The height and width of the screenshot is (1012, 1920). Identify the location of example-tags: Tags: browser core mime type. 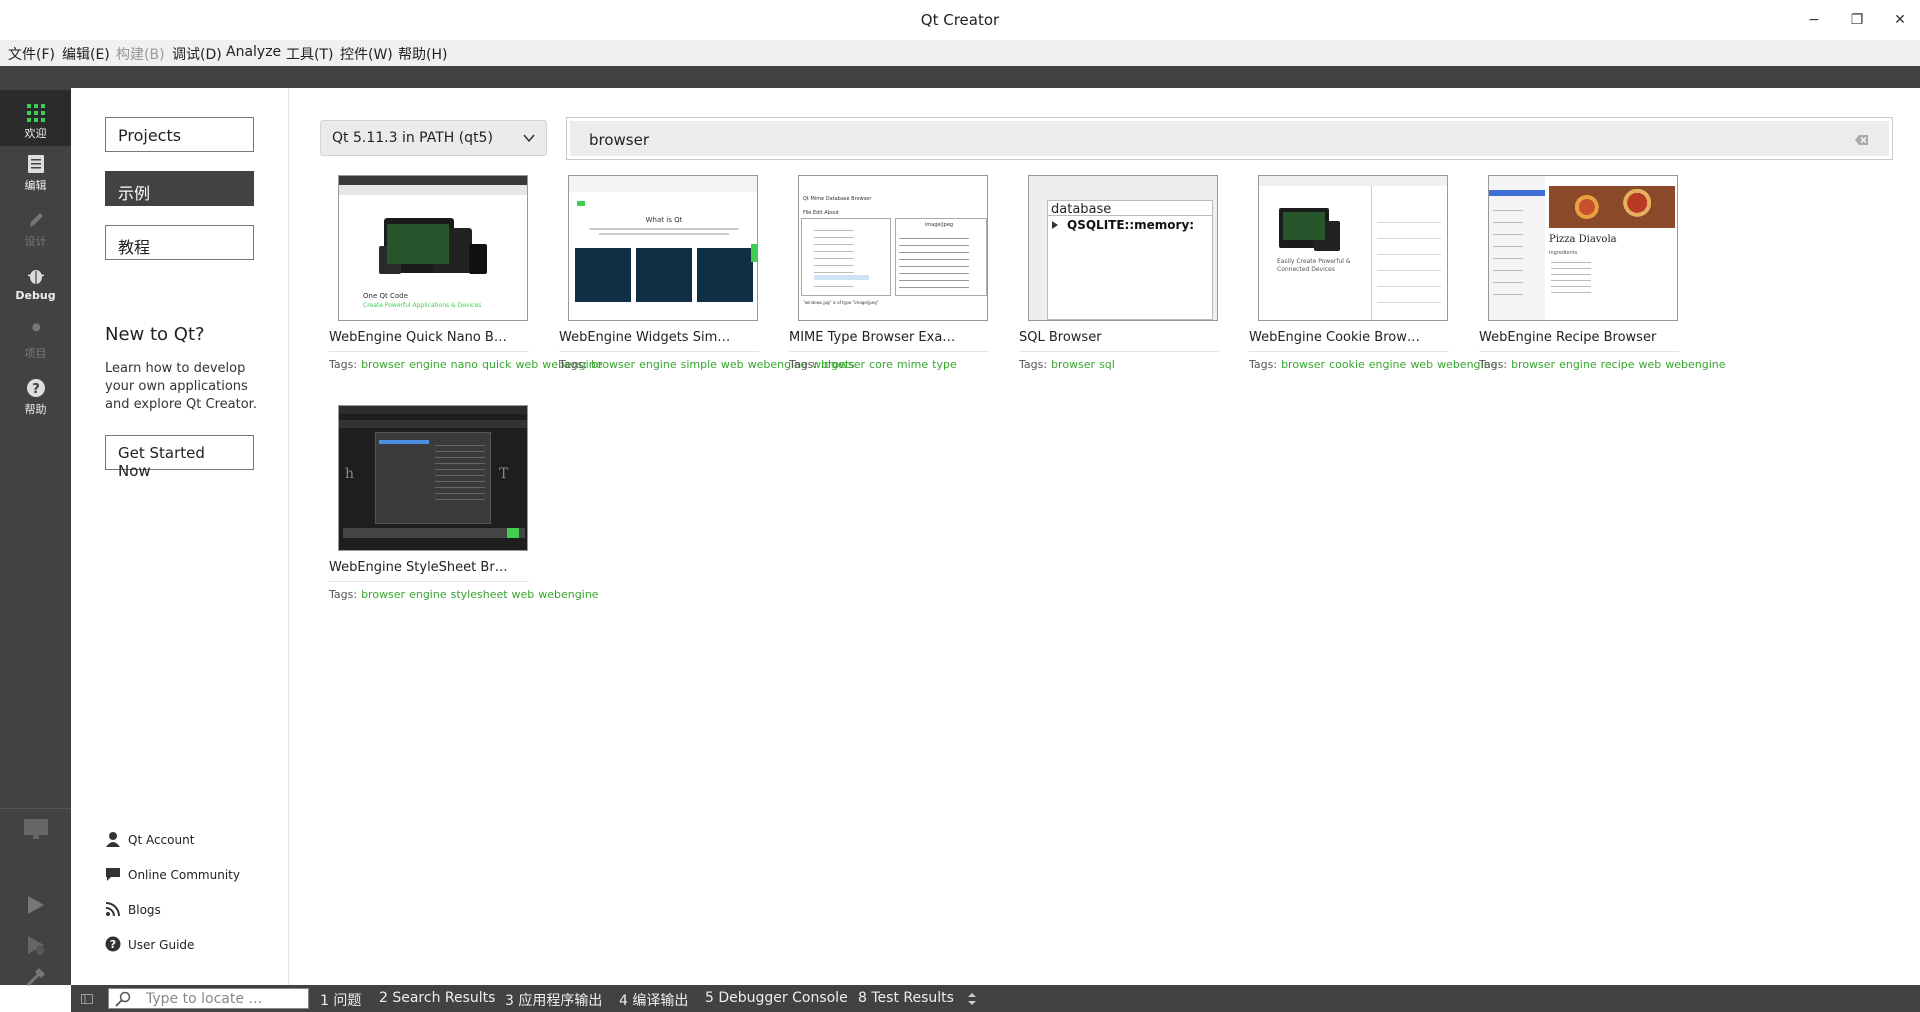
(889, 364).